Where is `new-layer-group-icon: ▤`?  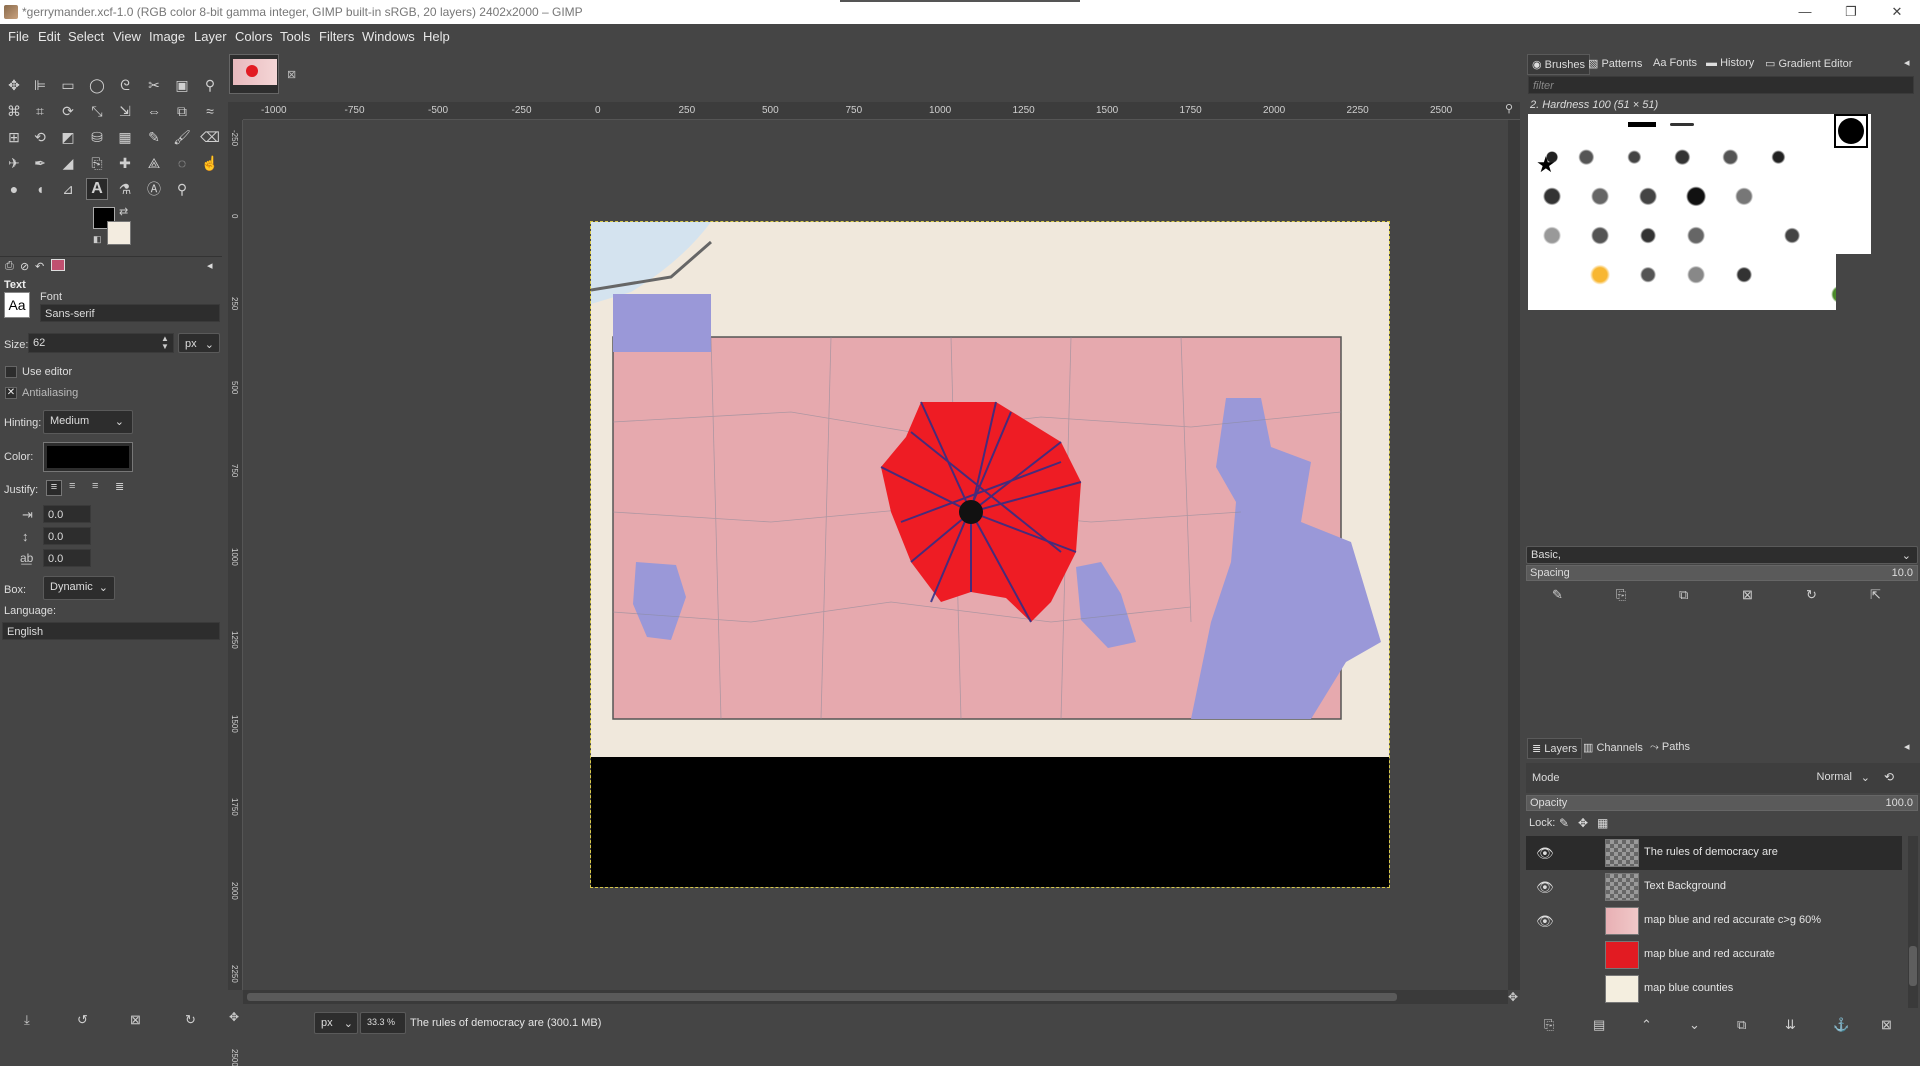
new-layer-group-icon: ▤ is located at coordinates (1599, 1025).